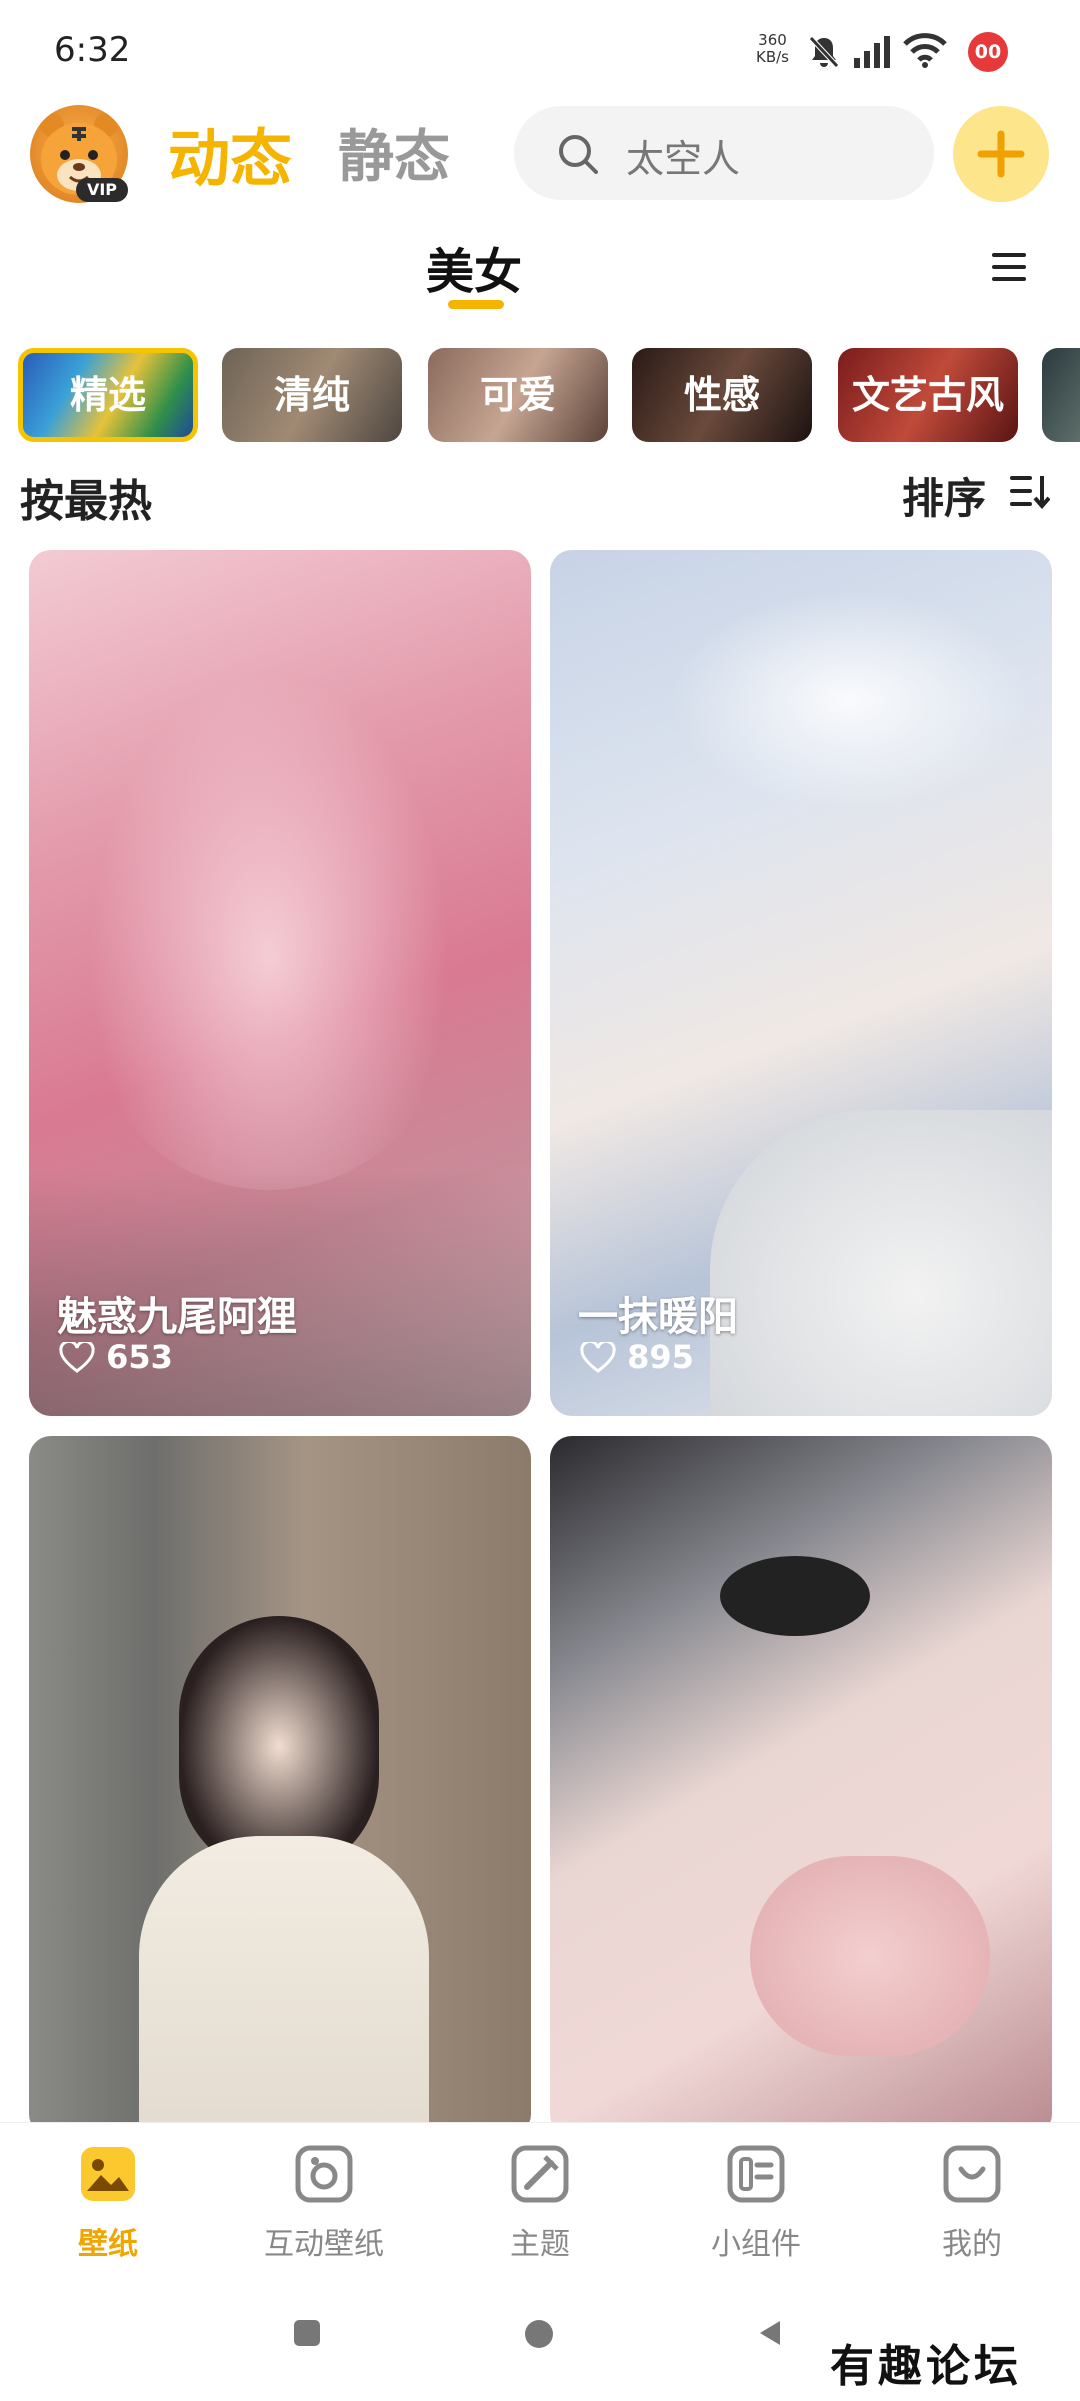 This screenshot has height=2401, width=1080. I want to click on card-likes: 653, so click(116, 1357).